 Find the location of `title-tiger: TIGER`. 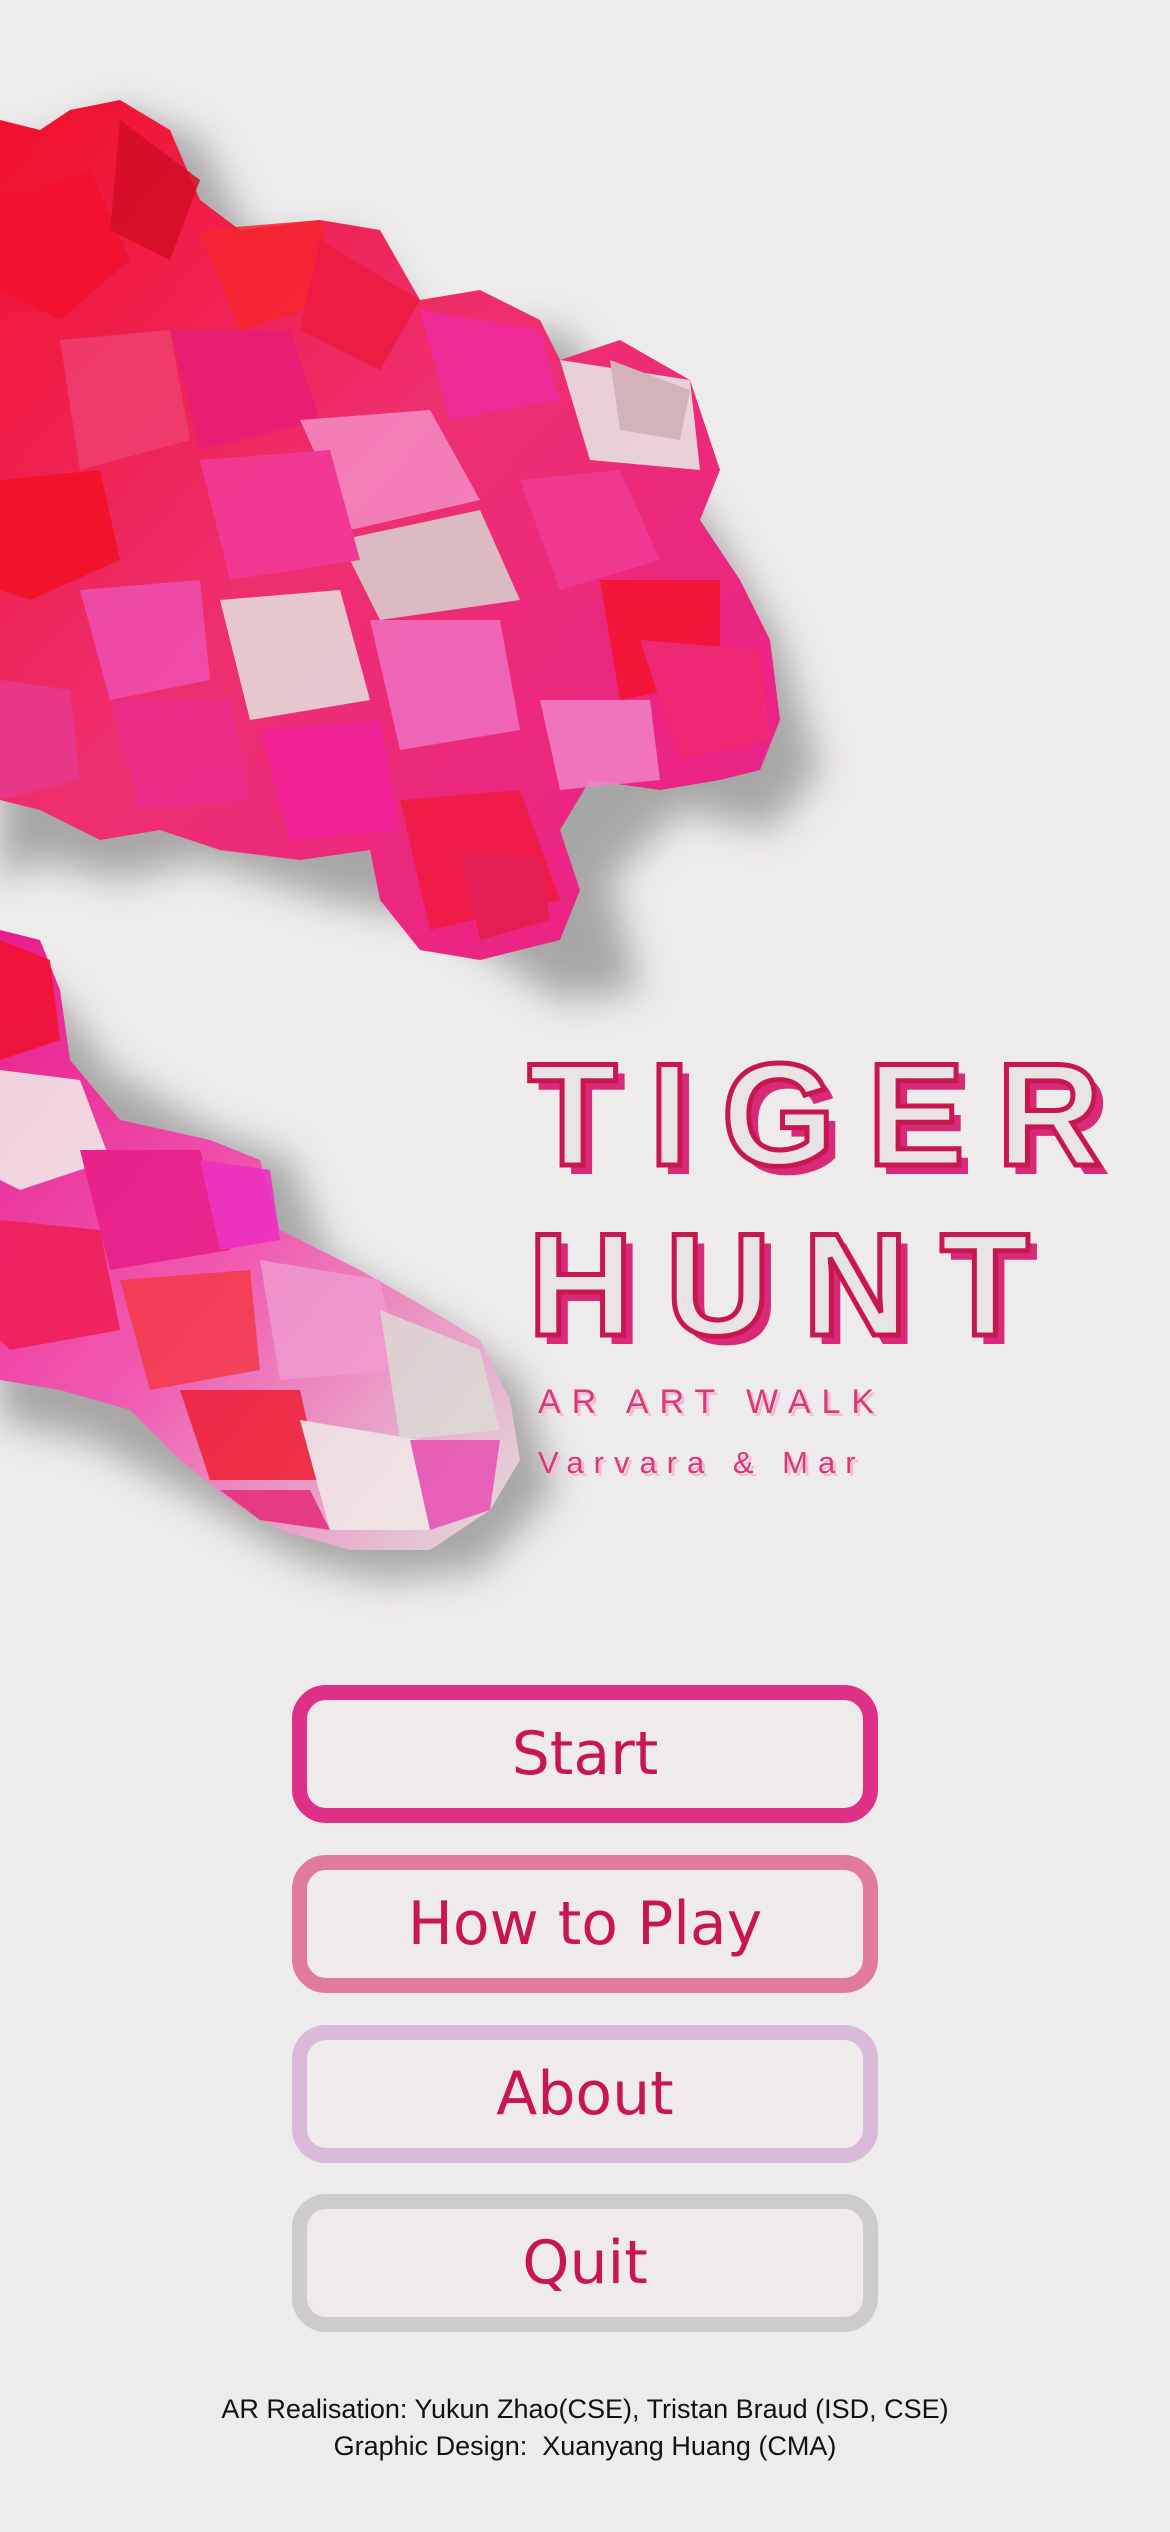

title-tiger: TIGER is located at coordinates (830, 1114).